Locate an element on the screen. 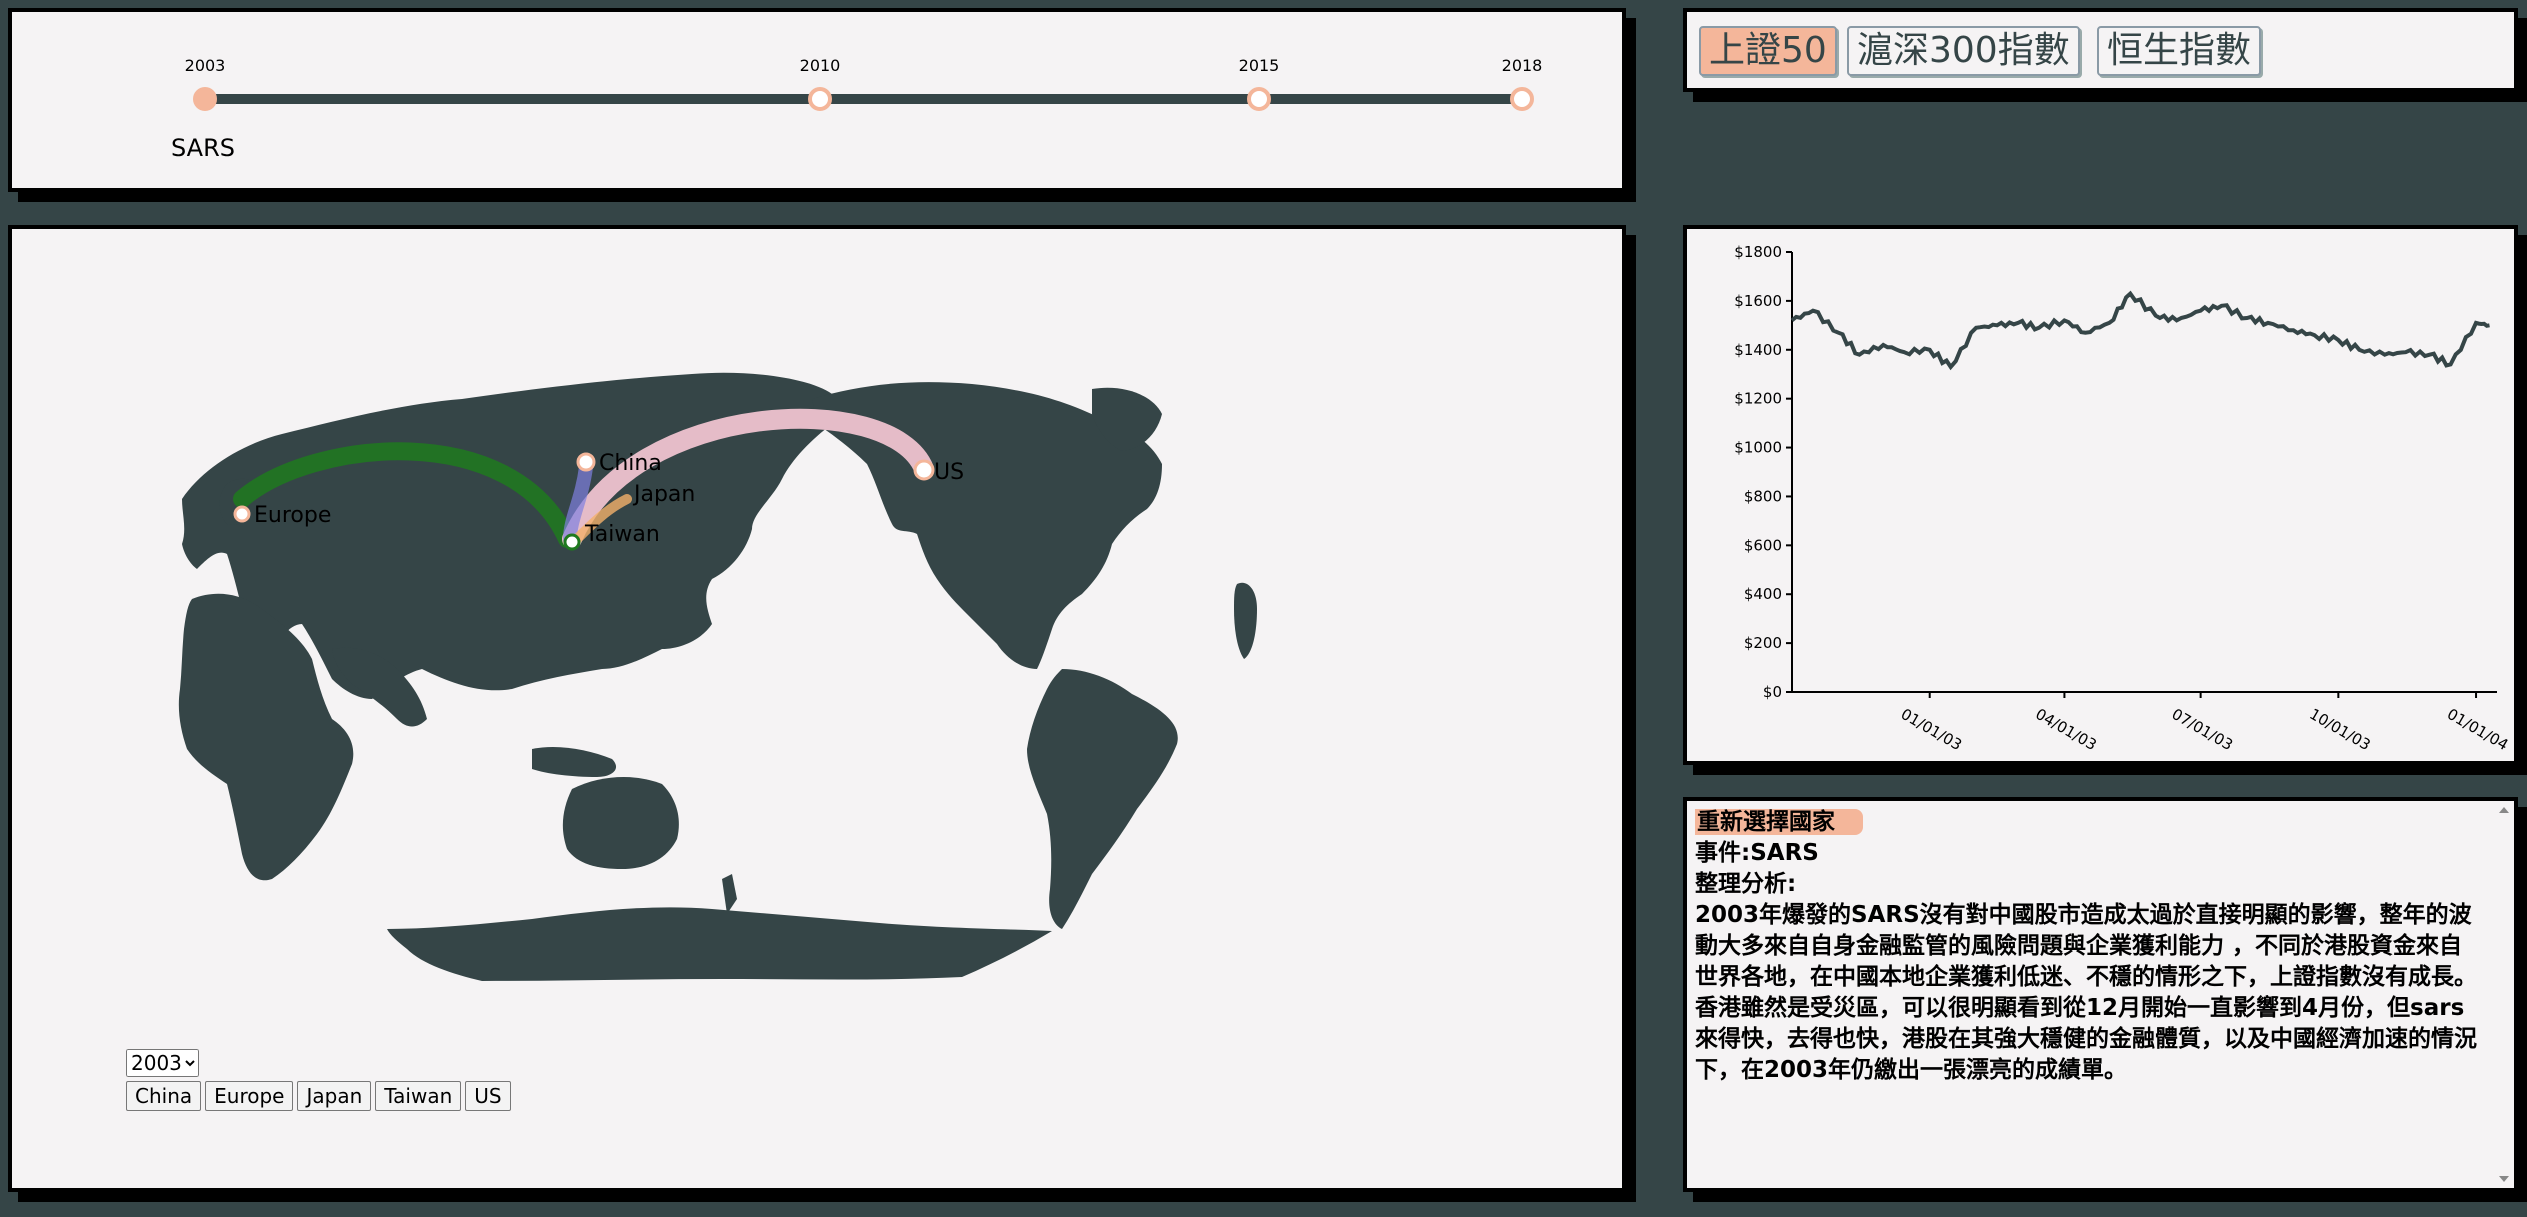 The width and height of the screenshot is (2527, 1217). new-zealand-landmass is located at coordinates (729, 894).